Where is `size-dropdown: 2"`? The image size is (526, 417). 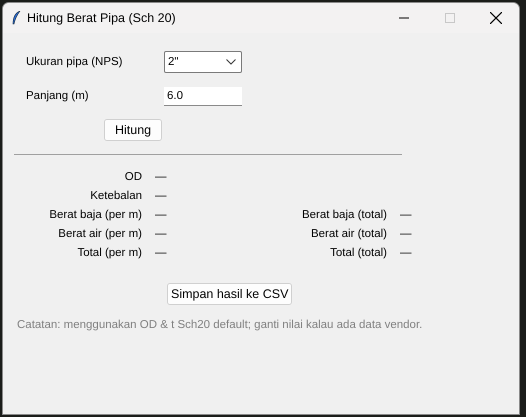 size-dropdown: 2" is located at coordinates (203, 62).